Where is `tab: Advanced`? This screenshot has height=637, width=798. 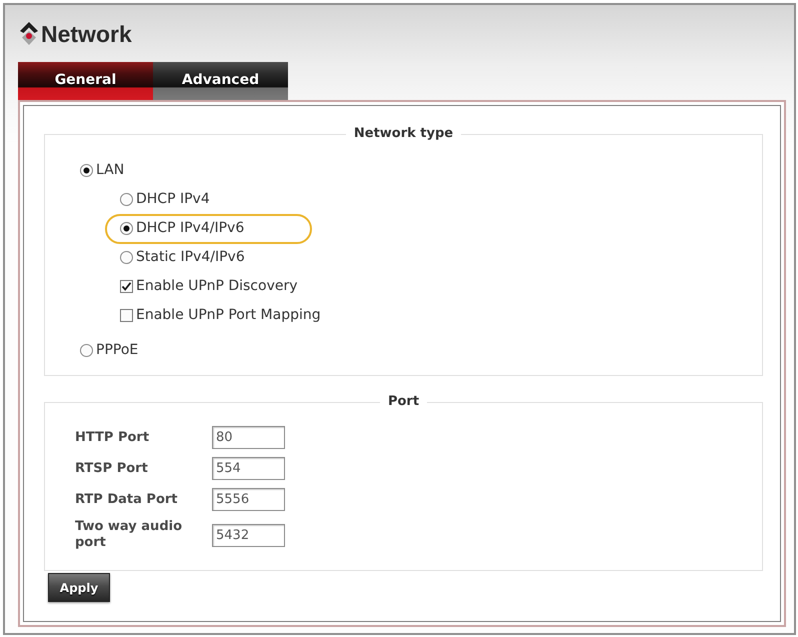 tab: Advanced is located at coordinates (220, 81).